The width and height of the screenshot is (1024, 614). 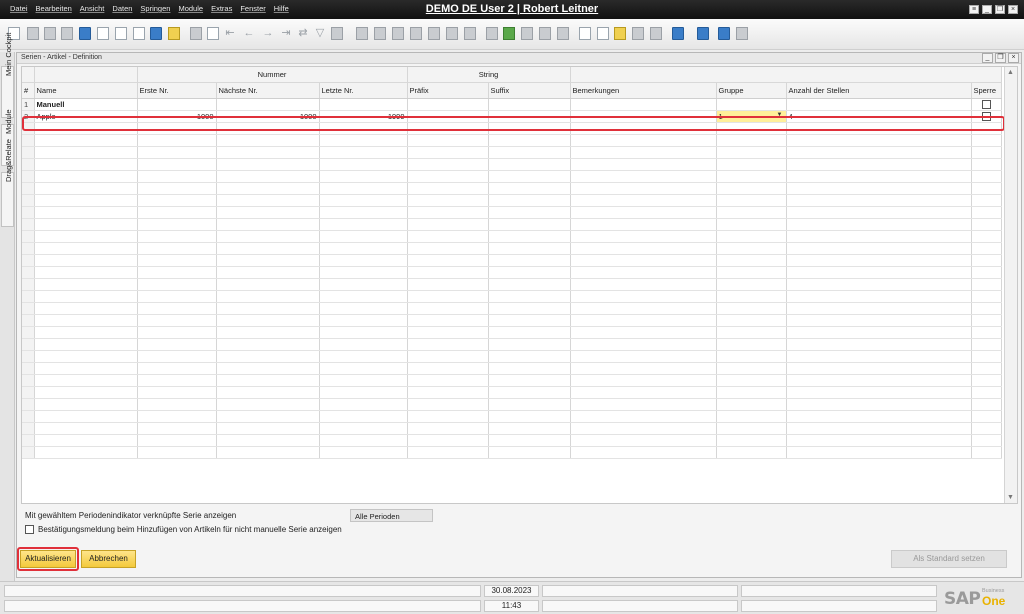 What do you see at coordinates (155, 8) in the screenshot?
I see `menu-springen: Springen` at bounding box center [155, 8].